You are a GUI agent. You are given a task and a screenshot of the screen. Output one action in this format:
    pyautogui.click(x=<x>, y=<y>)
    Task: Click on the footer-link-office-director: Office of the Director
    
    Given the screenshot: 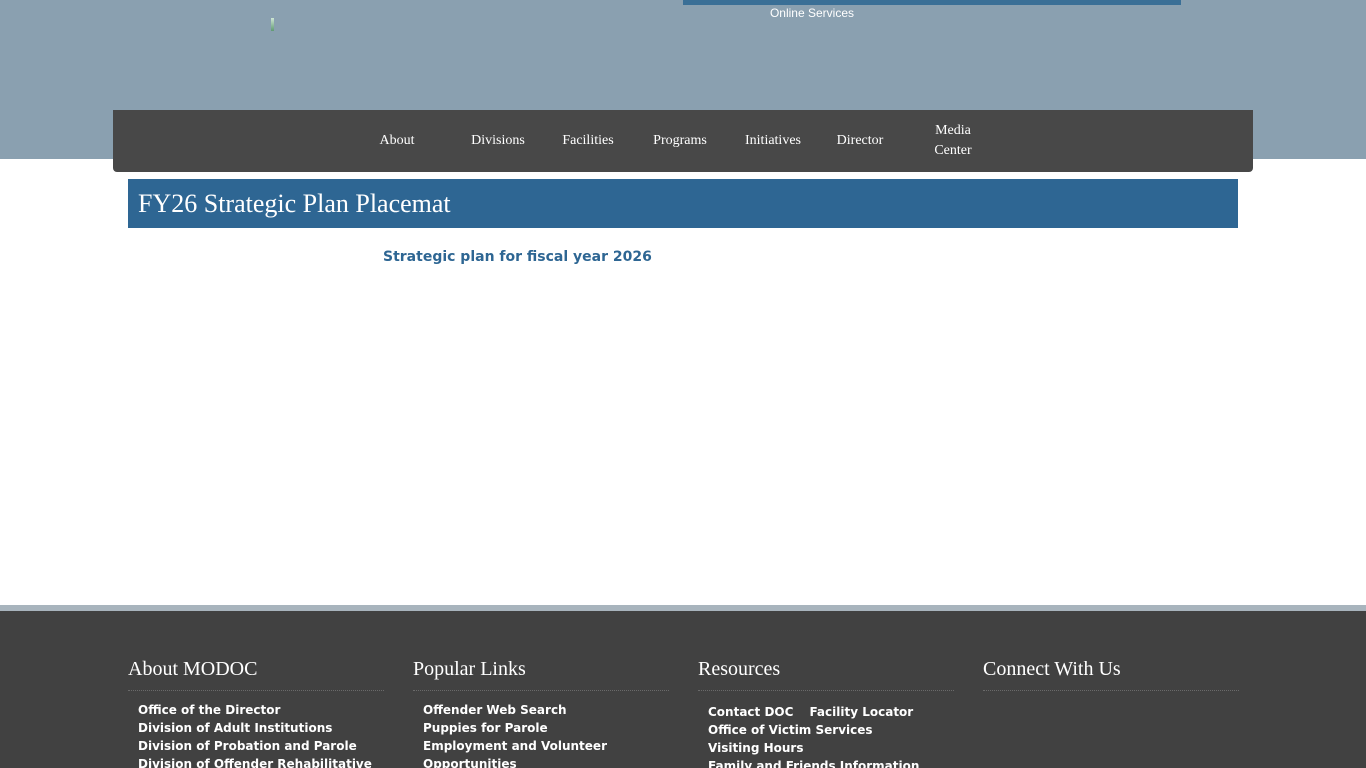 What is the action you would take?
    pyautogui.click(x=261, y=710)
    